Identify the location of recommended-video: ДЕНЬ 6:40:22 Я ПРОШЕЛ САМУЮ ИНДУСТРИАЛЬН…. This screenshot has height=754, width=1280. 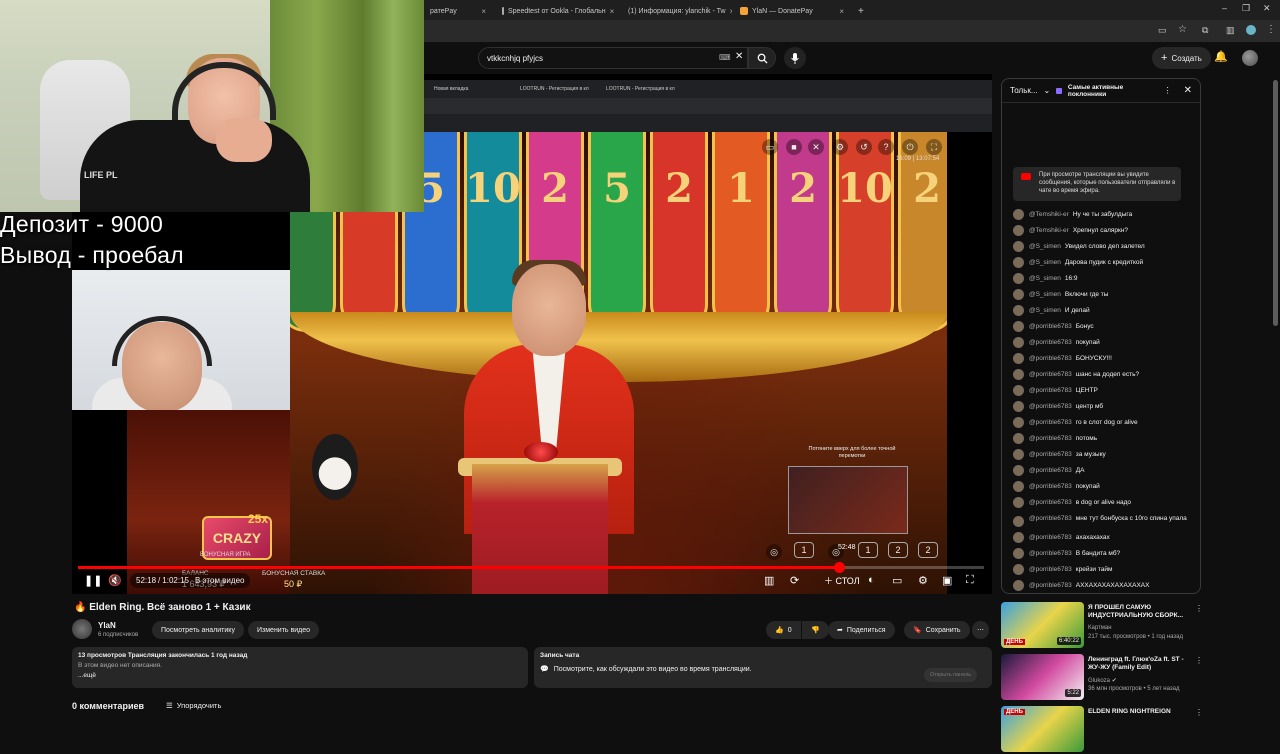
(1102, 626).